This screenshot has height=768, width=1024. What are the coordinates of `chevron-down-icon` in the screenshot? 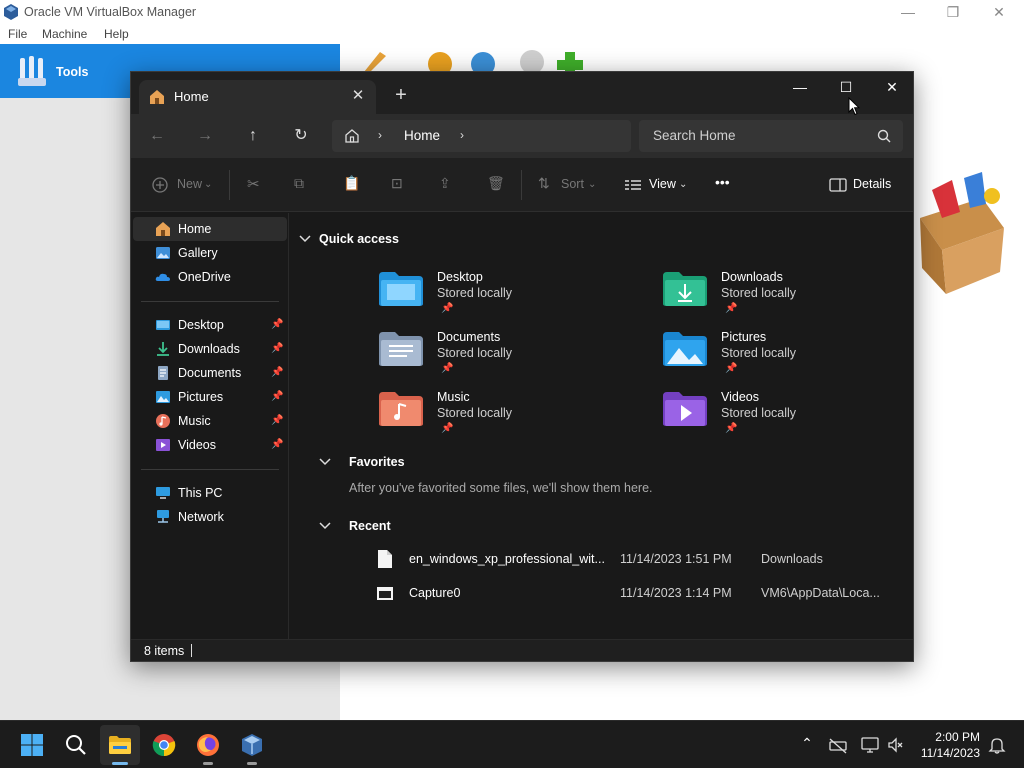 It's located at (305, 239).